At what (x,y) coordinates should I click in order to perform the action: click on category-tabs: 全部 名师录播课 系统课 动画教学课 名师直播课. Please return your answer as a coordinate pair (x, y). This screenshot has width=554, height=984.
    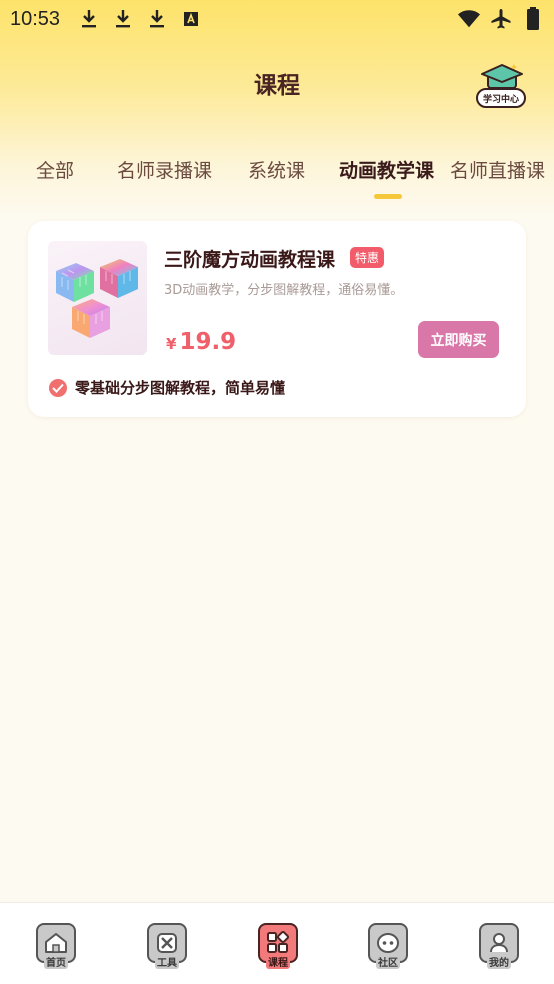
    Looking at the image, I should click on (277, 173).